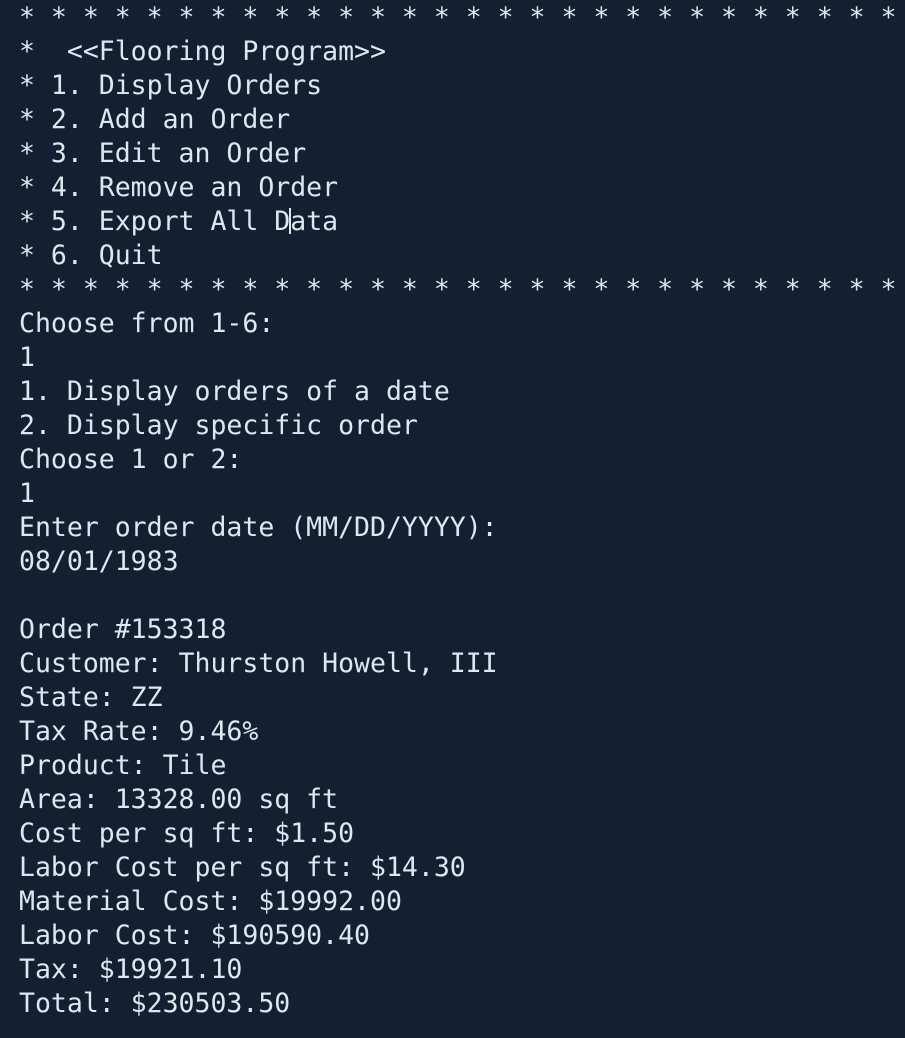 The height and width of the screenshot is (1038, 905). Describe the element at coordinates (179, 187) in the screenshot. I see `menu-option-remove-order: * 4. Remove an Order` at that location.